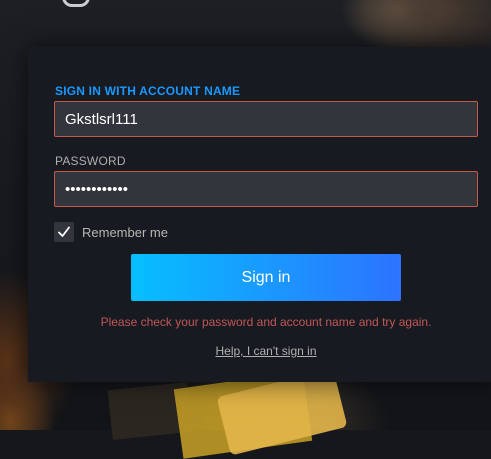 The width and height of the screenshot is (491, 459). Describe the element at coordinates (245, 351) in the screenshot. I see `help-cant-sign-in-link: Help, I can't sign in` at that location.